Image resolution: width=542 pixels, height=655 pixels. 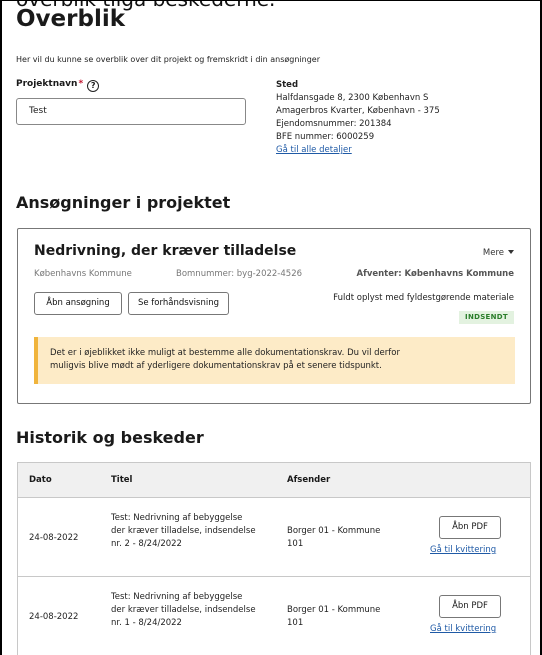 I want to click on more-label: Mere, so click(x=493, y=253).